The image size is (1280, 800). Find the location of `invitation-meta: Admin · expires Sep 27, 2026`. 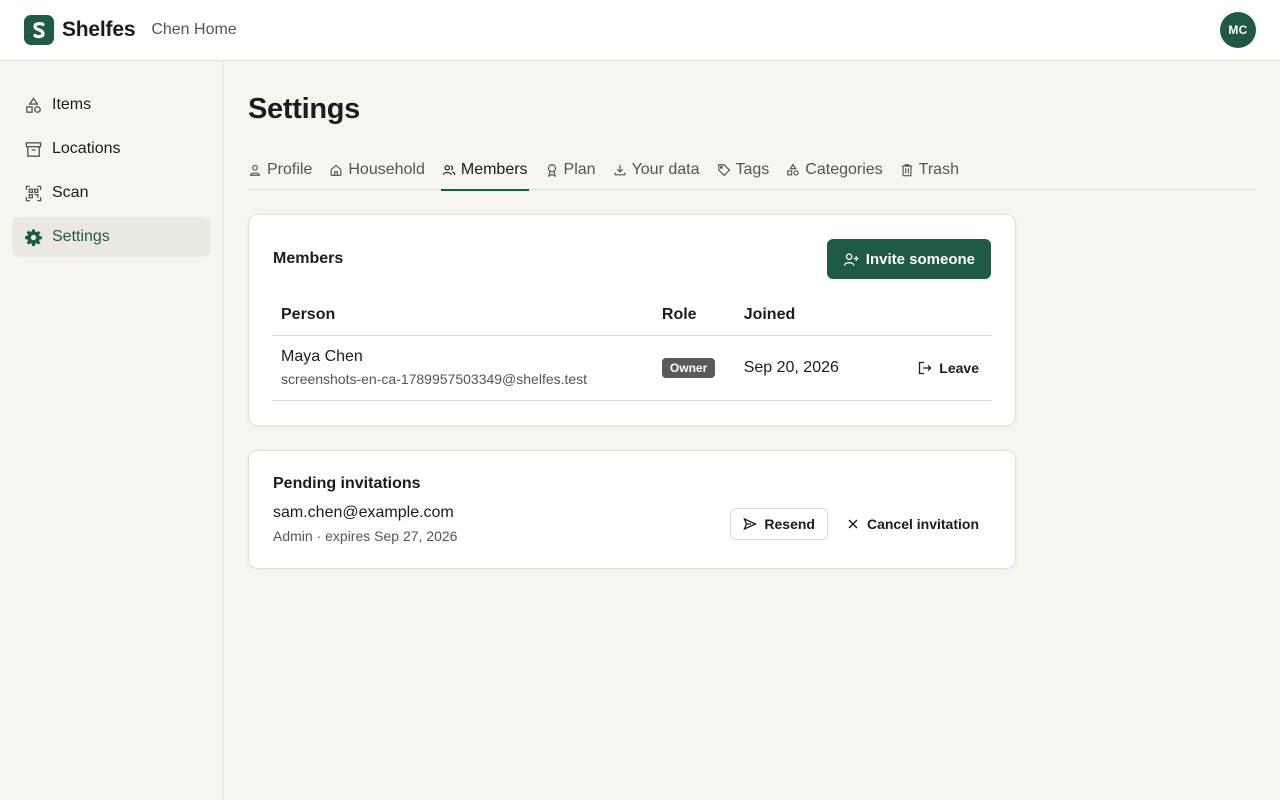

invitation-meta: Admin · expires Sep 27, 2026 is located at coordinates (365, 535).